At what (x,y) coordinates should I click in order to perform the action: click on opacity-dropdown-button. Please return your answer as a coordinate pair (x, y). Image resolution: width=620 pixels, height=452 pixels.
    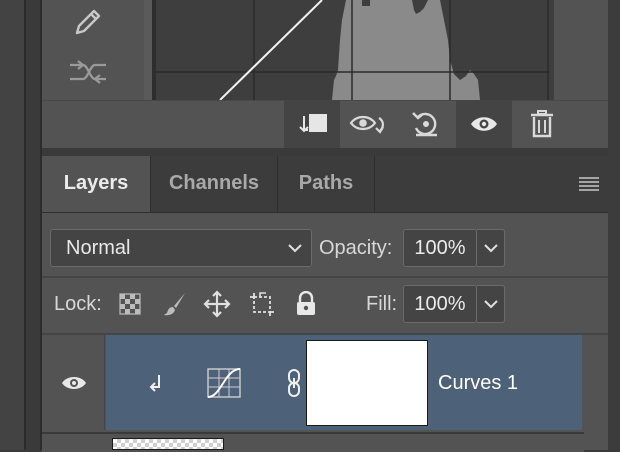
    Looking at the image, I should click on (491, 248).